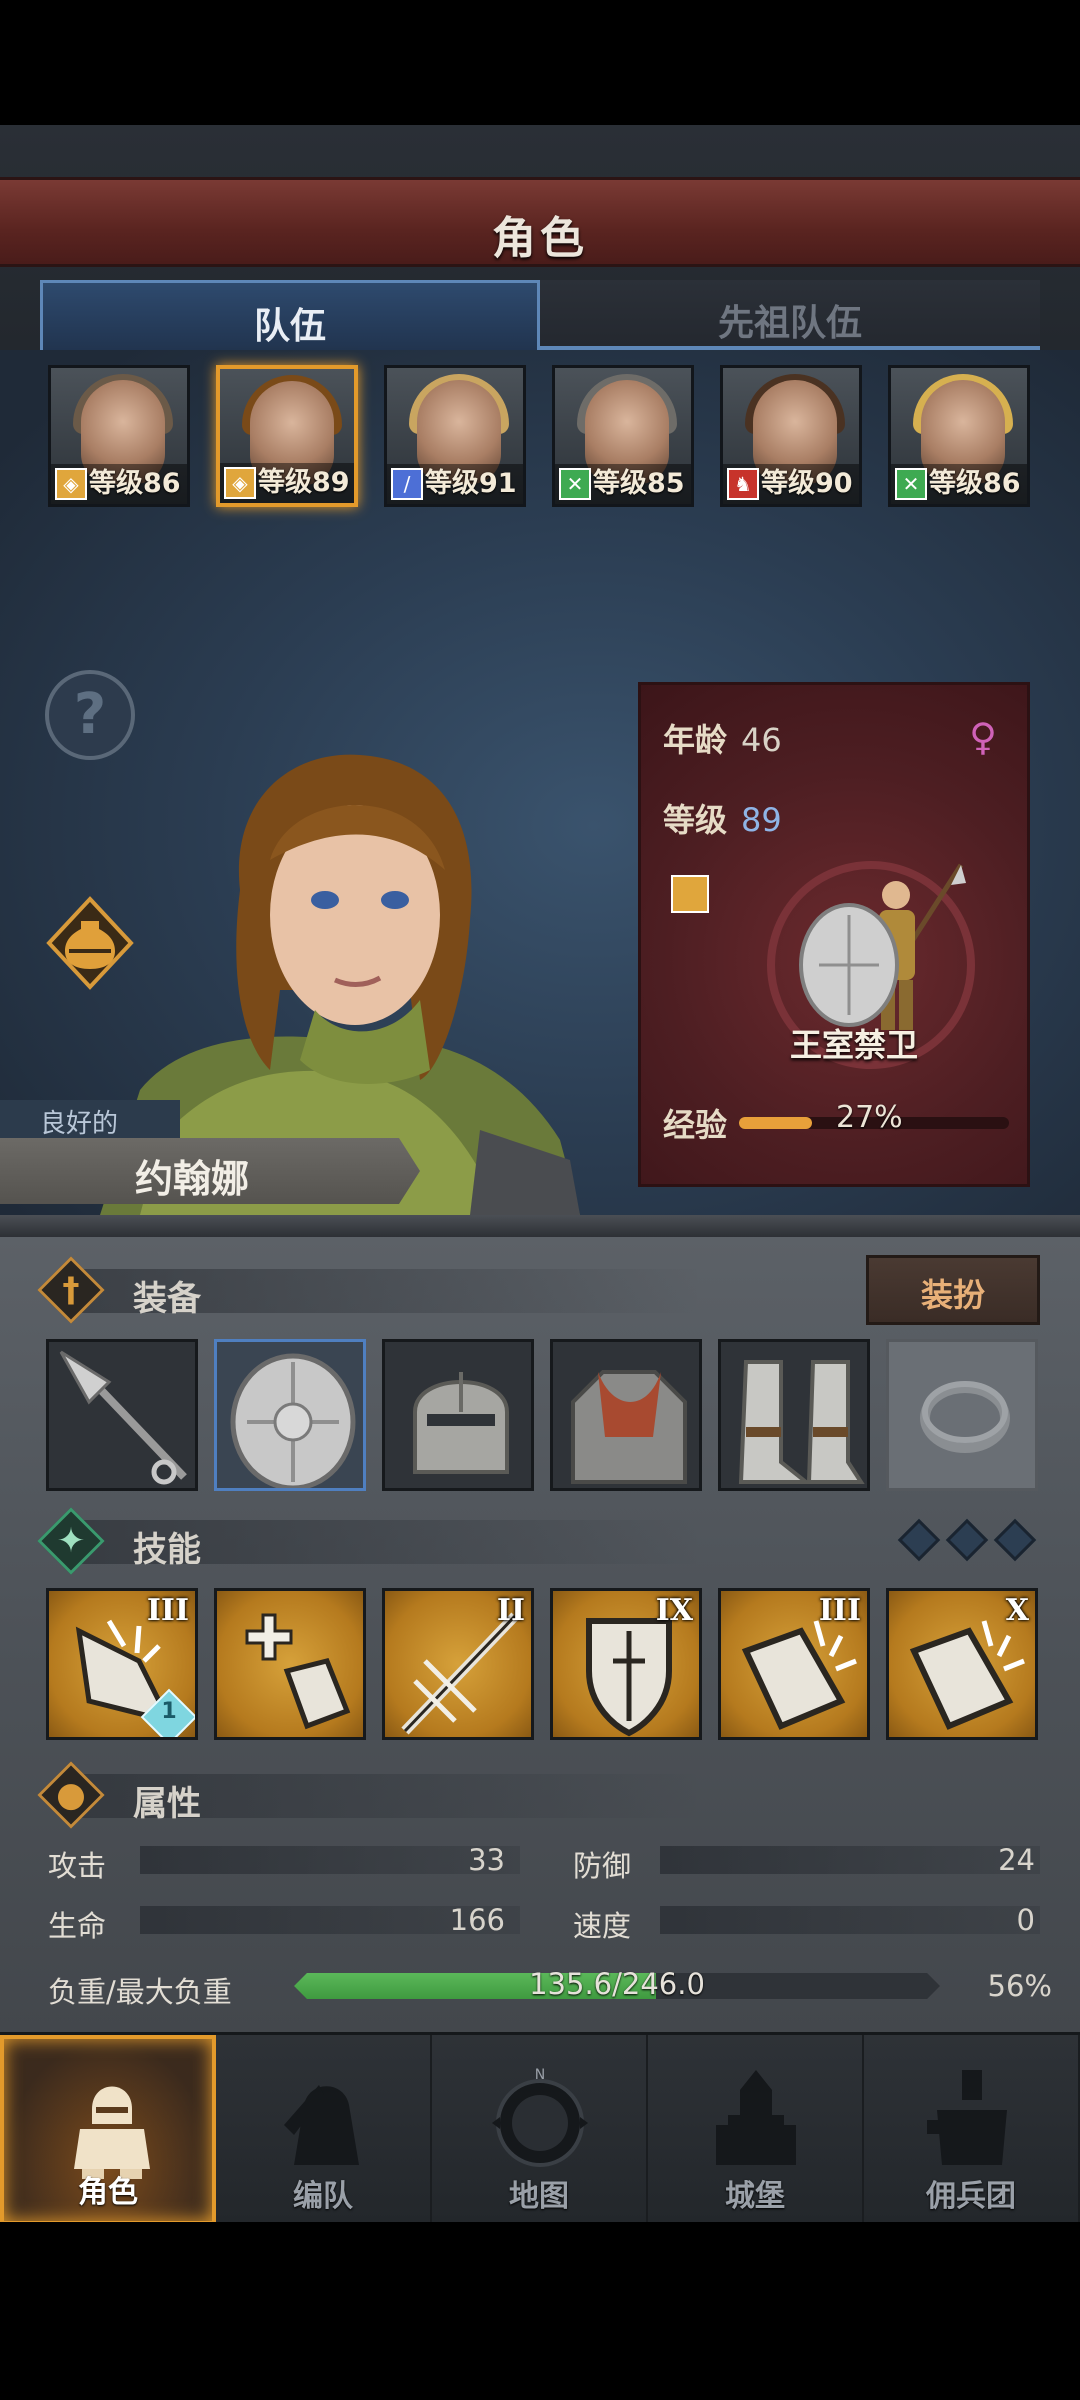 The height and width of the screenshot is (2400, 1080). I want to click on exp-fill, so click(775, 1123).